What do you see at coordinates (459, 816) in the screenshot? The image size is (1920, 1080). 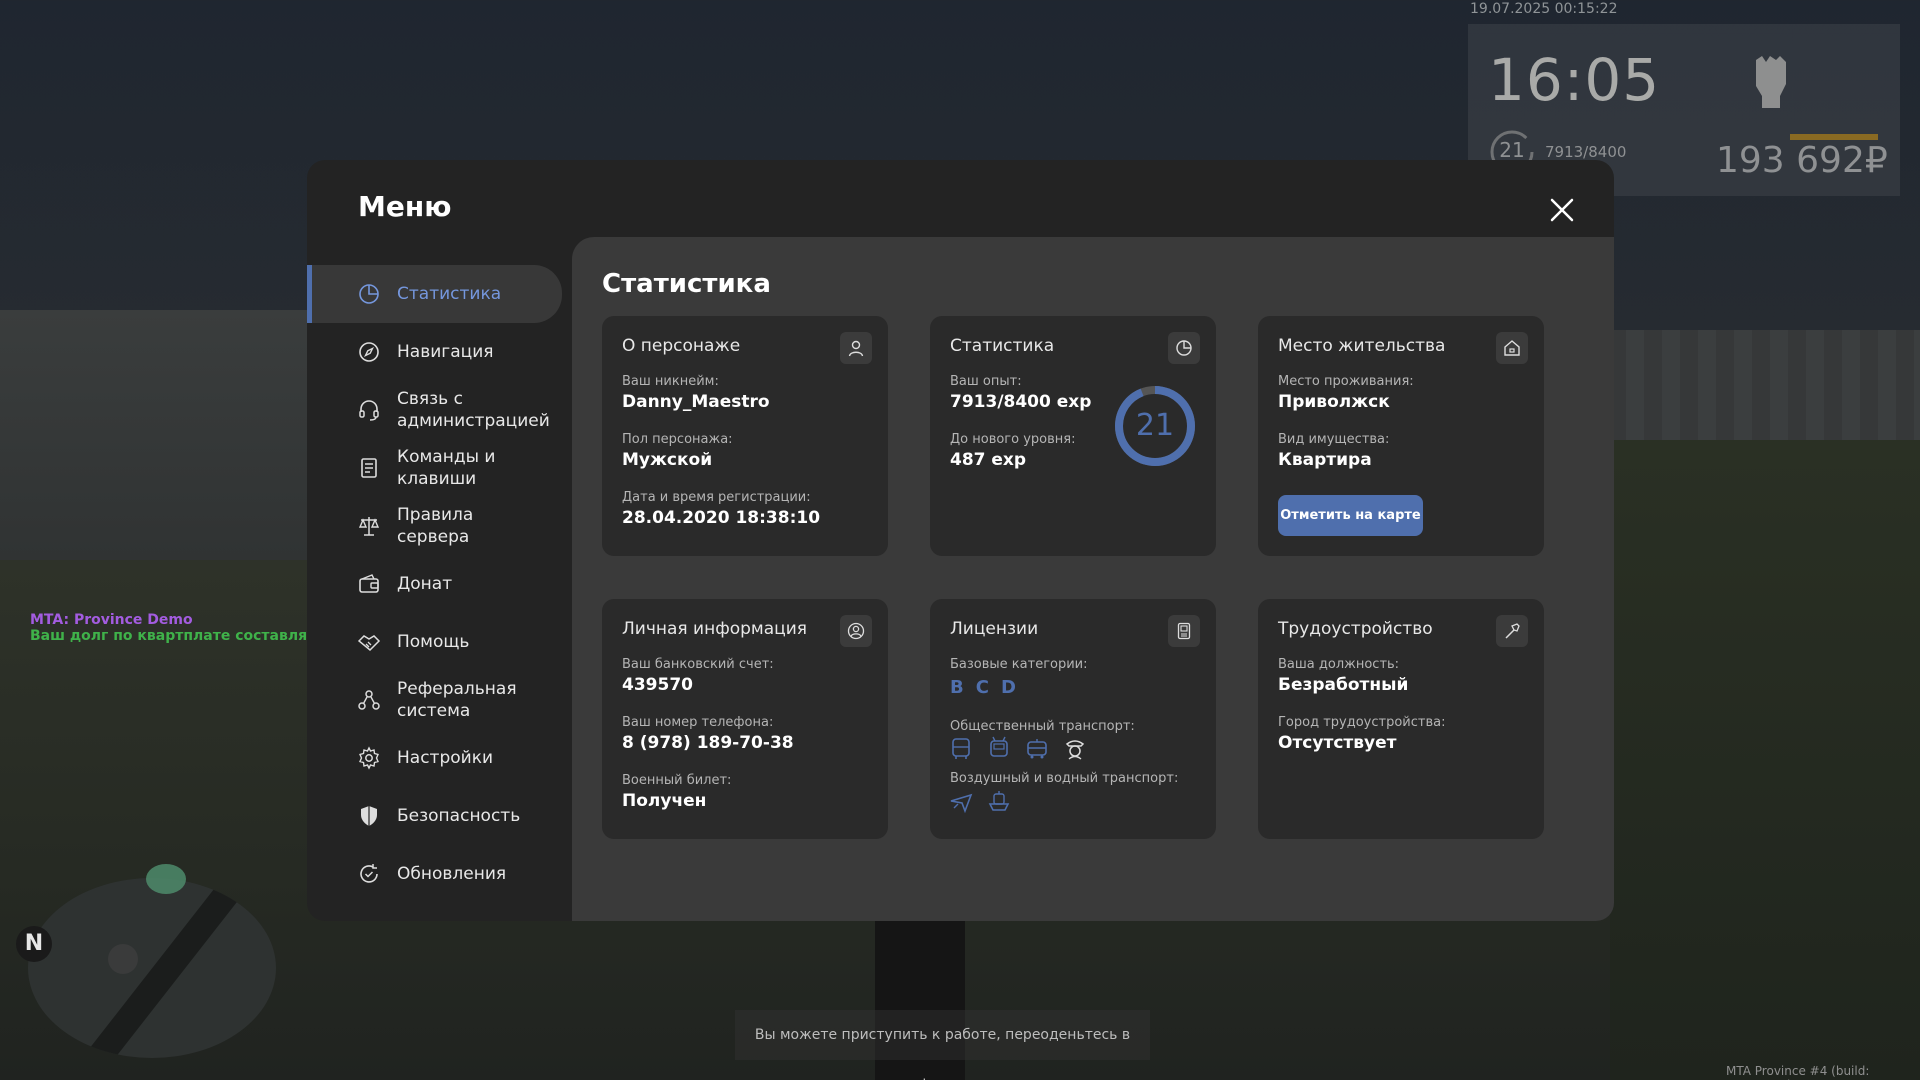 I see `sidebar-item-label: Безопасность` at bounding box center [459, 816].